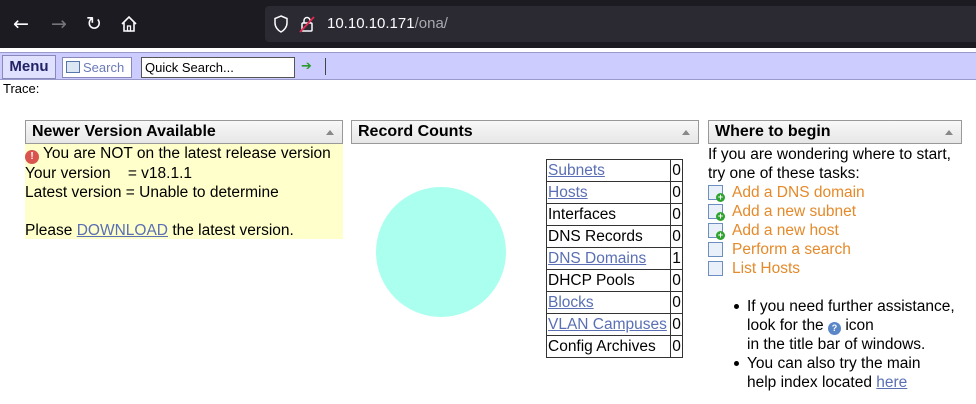 The width and height of the screenshot is (976, 404). What do you see at coordinates (766, 268) in the screenshot?
I see `task-label: List Hosts` at bounding box center [766, 268].